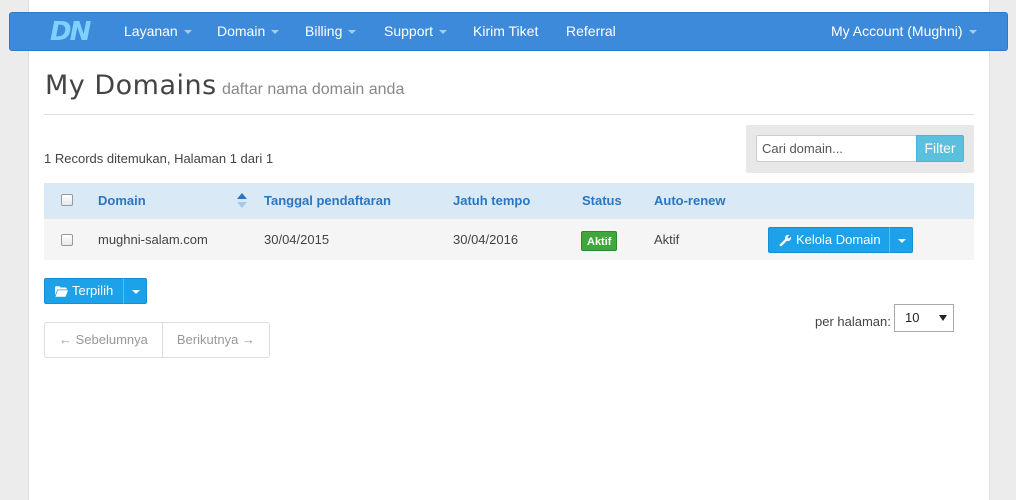 The width and height of the screenshot is (1016, 500). Describe the element at coordinates (853, 321) in the screenshot. I see `per-page-label: per halaman:` at that location.